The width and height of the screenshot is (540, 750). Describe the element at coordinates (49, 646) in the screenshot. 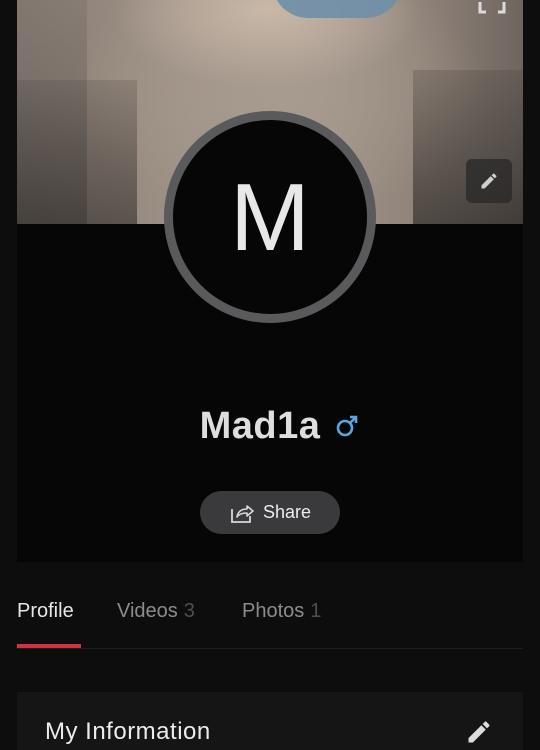

I see `active-tab-indicator` at that location.